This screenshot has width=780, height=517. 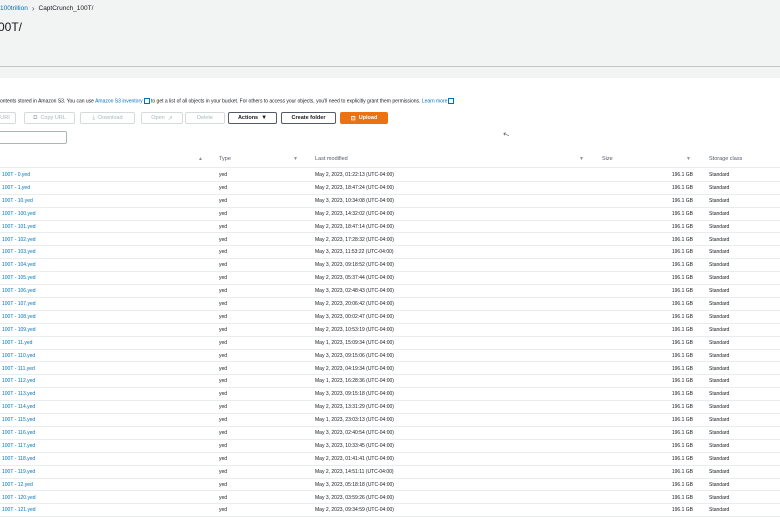 What do you see at coordinates (19, 240) in the screenshot?
I see `object-name-link: 100T - 102.yed` at bounding box center [19, 240].